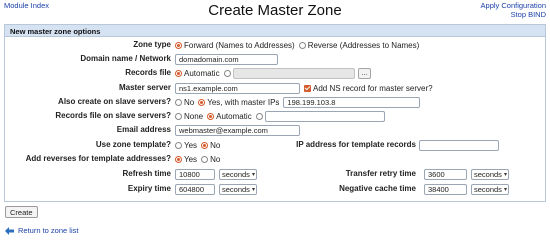 The width and height of the screenshot is (550, 243). What do you see at coordinates (205, 159) in the screenshot?
I see `add-reverses-no-radio` at bounding box center [205, 159].